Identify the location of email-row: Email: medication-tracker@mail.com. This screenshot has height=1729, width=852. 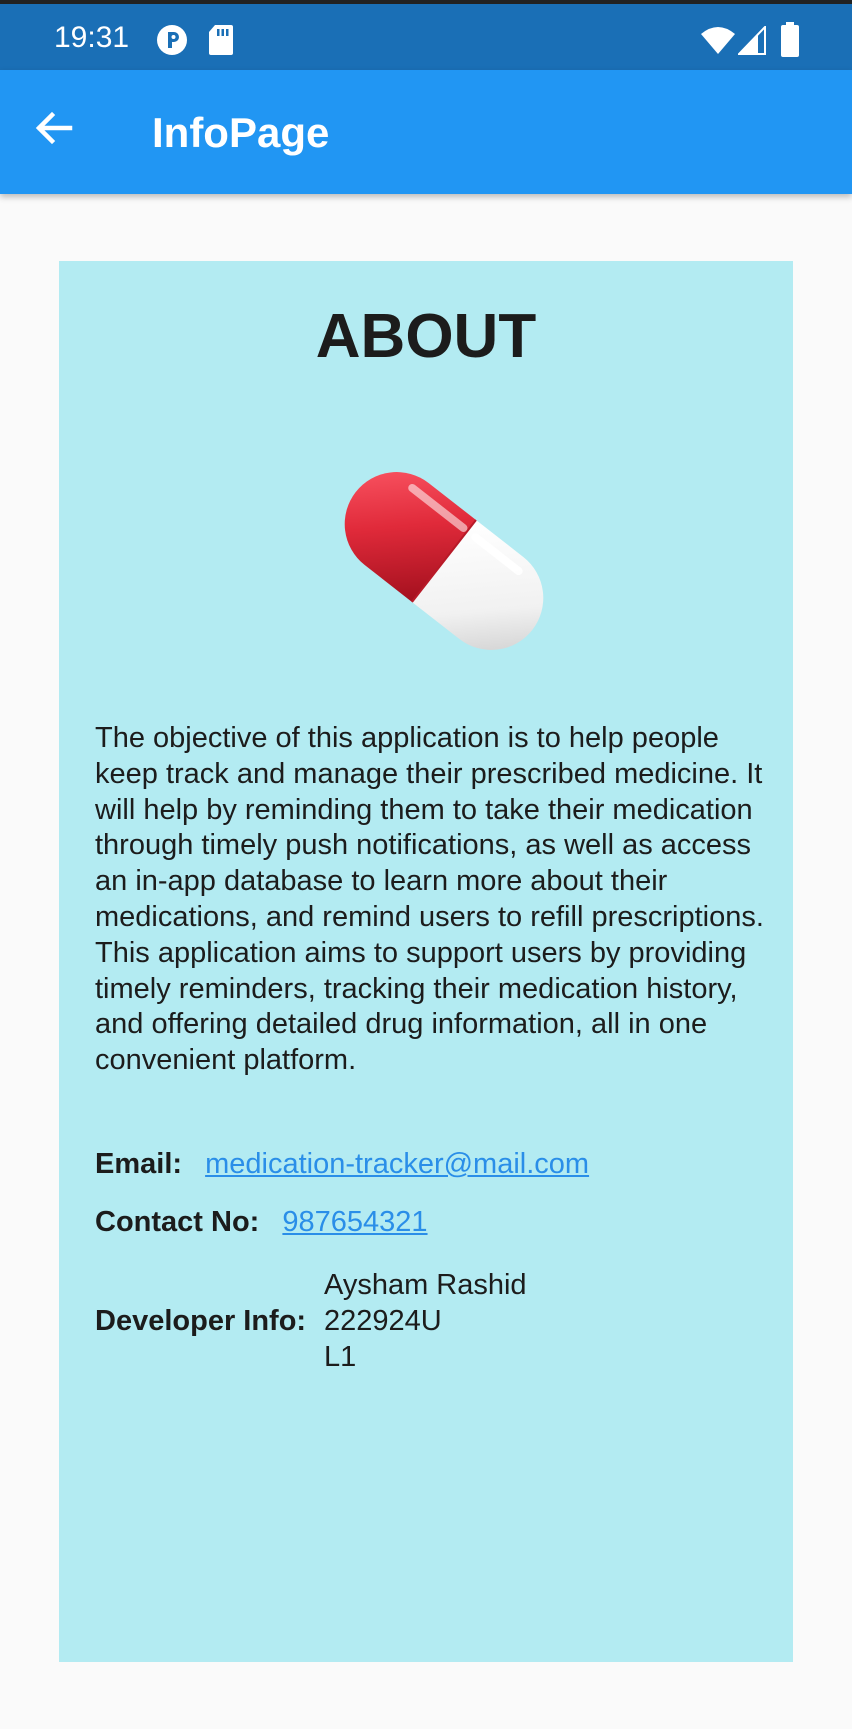
(342, 1164).